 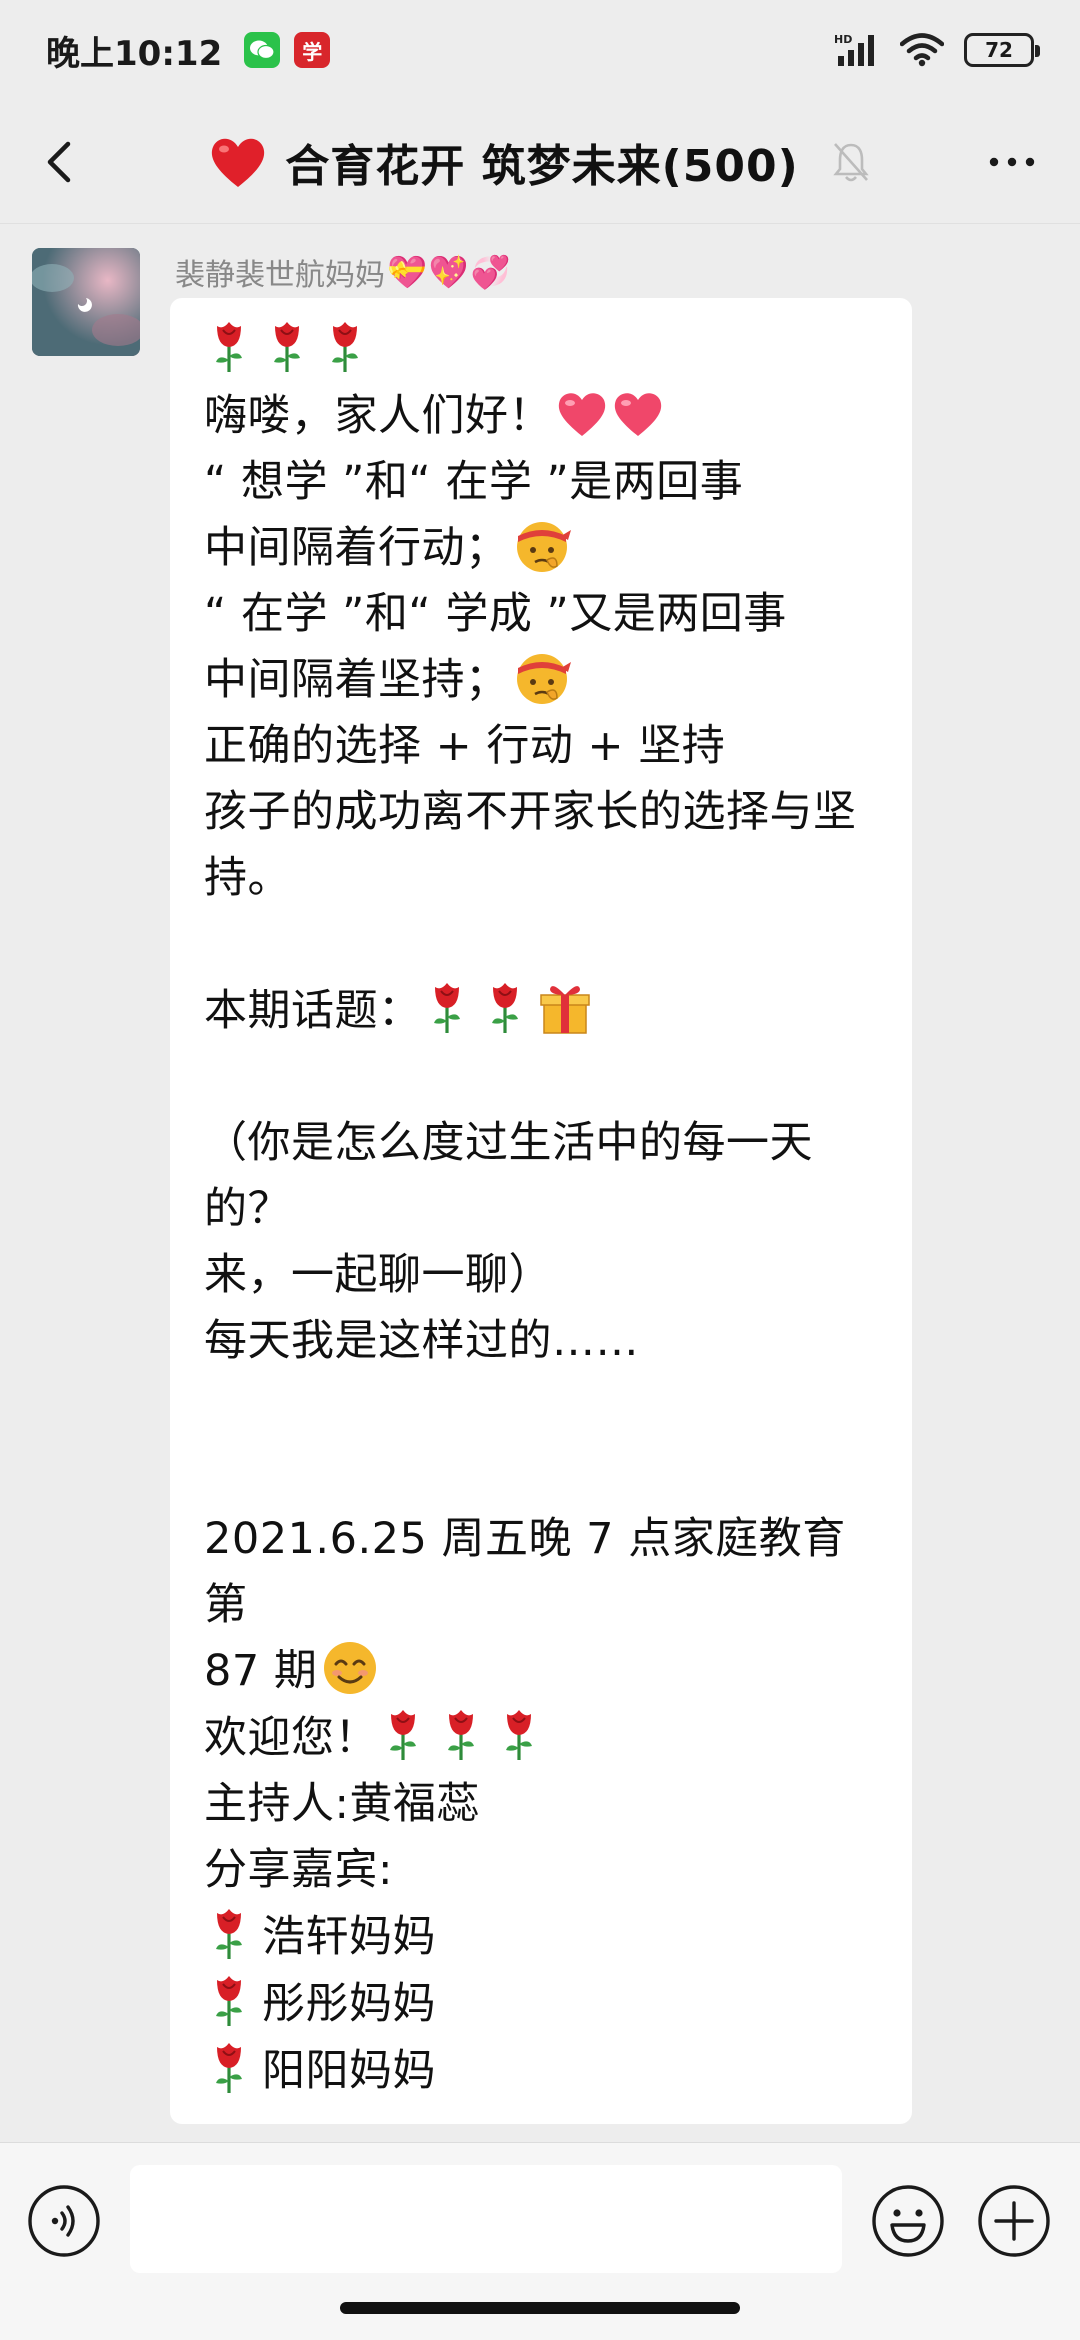 I want to click on gift-icon, so click(x=564, y=1010).